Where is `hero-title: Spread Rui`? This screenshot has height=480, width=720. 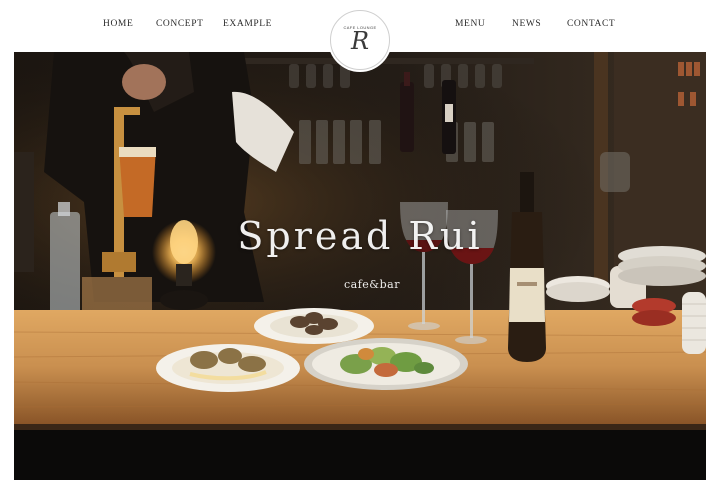 hero-title: Spread Rui is located at coordinates (360, 236).